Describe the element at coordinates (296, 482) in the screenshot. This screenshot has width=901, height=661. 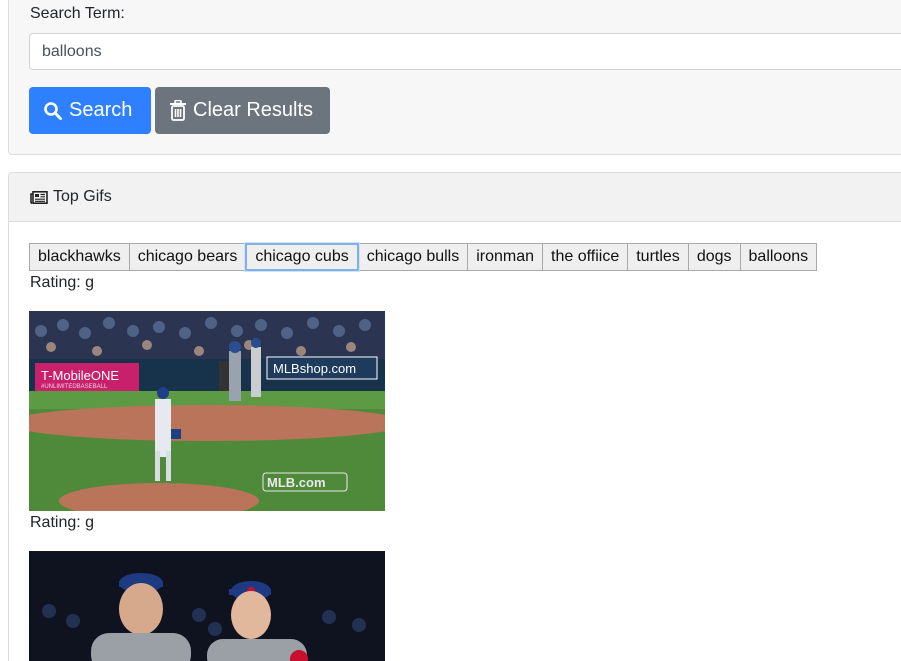
I see `mlb-watermark-text: MLB.com` at that location.